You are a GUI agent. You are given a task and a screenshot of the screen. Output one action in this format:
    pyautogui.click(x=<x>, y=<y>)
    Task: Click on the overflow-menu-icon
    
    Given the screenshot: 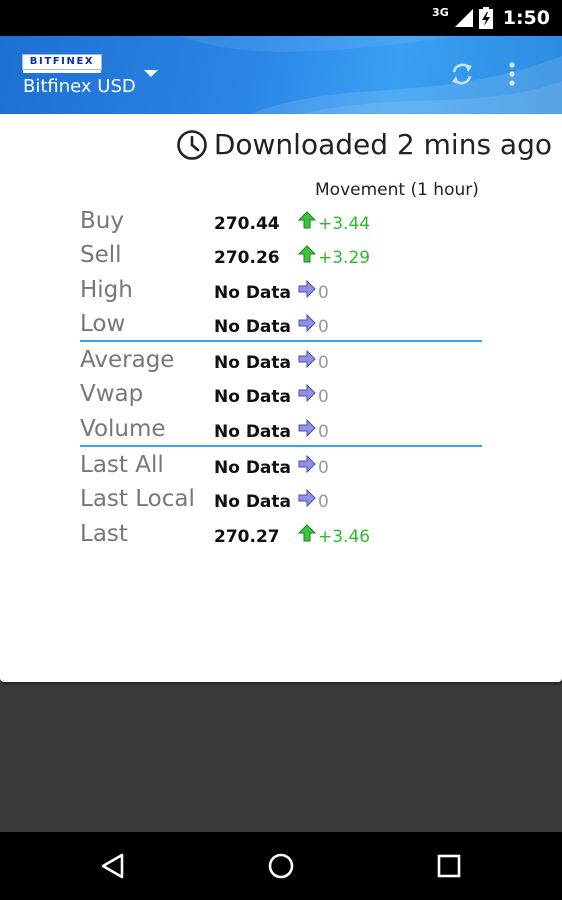 What is the action you would take?
    pyautogui.click(x=512, y=74)
    